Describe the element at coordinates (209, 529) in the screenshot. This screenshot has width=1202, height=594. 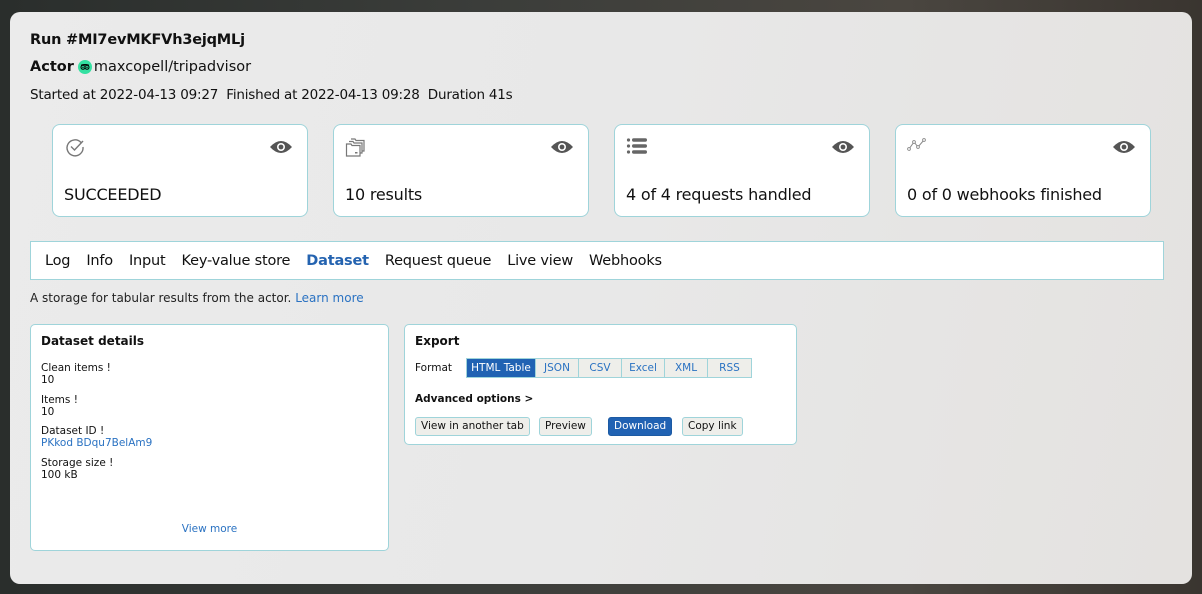
I see `view-more-link: View more` at that location.